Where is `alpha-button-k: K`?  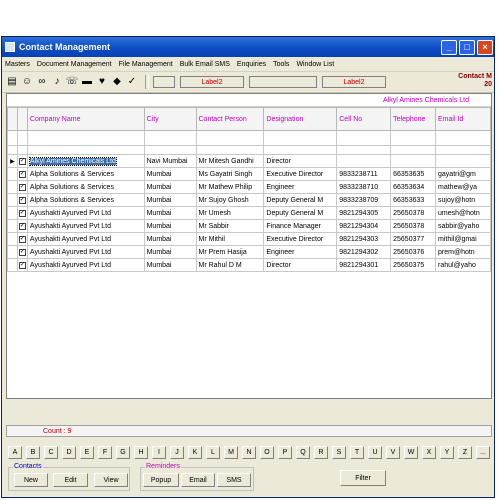 alpha-button-k: K is located at coordinates (195, 452).